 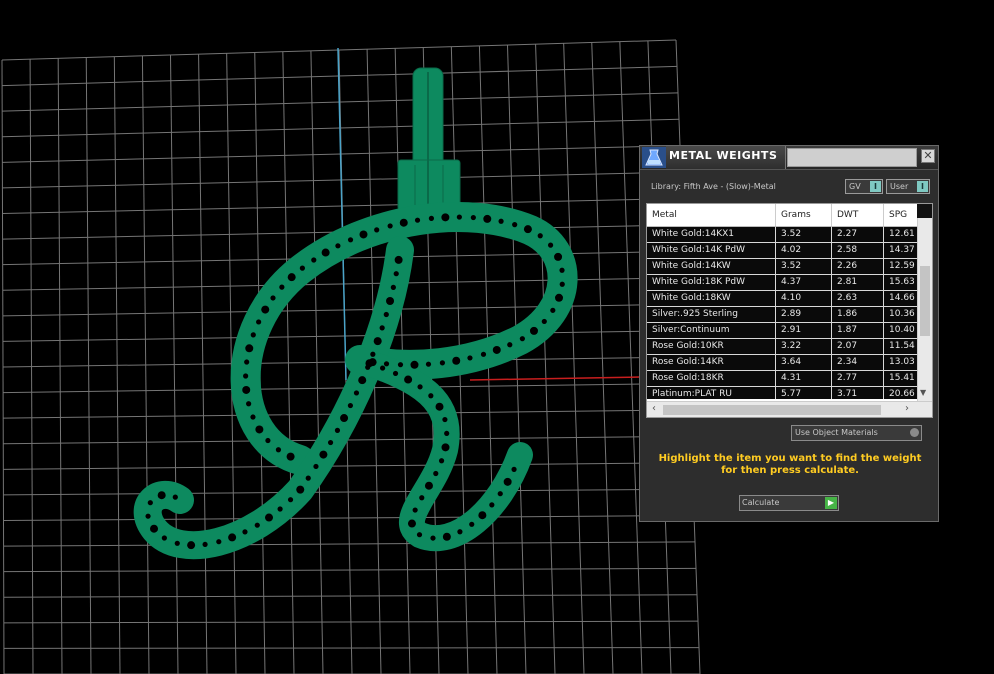 I want to click on dwt-cell: 2.63, so click(x=858, y=298).